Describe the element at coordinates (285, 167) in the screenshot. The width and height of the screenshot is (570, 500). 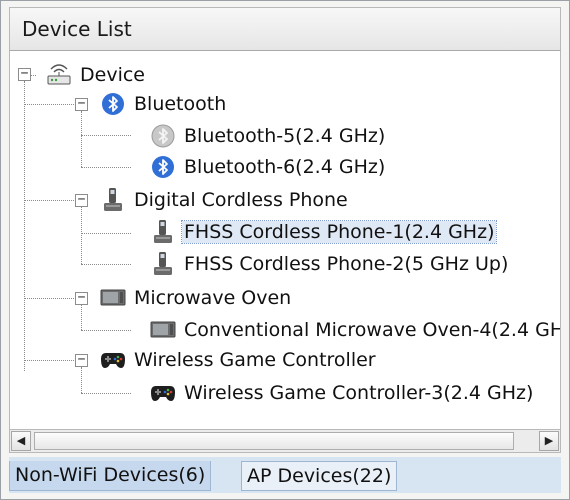
I see `tree-node-label: Bluetooth-6(2.4 GHz)` at that location.